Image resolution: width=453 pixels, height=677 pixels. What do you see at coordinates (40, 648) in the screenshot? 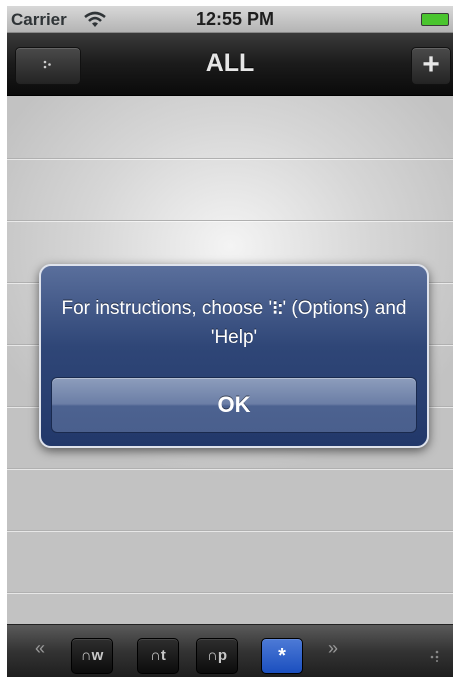
I see `previous-arrow-icon: «` at bounding box center [40, 648].